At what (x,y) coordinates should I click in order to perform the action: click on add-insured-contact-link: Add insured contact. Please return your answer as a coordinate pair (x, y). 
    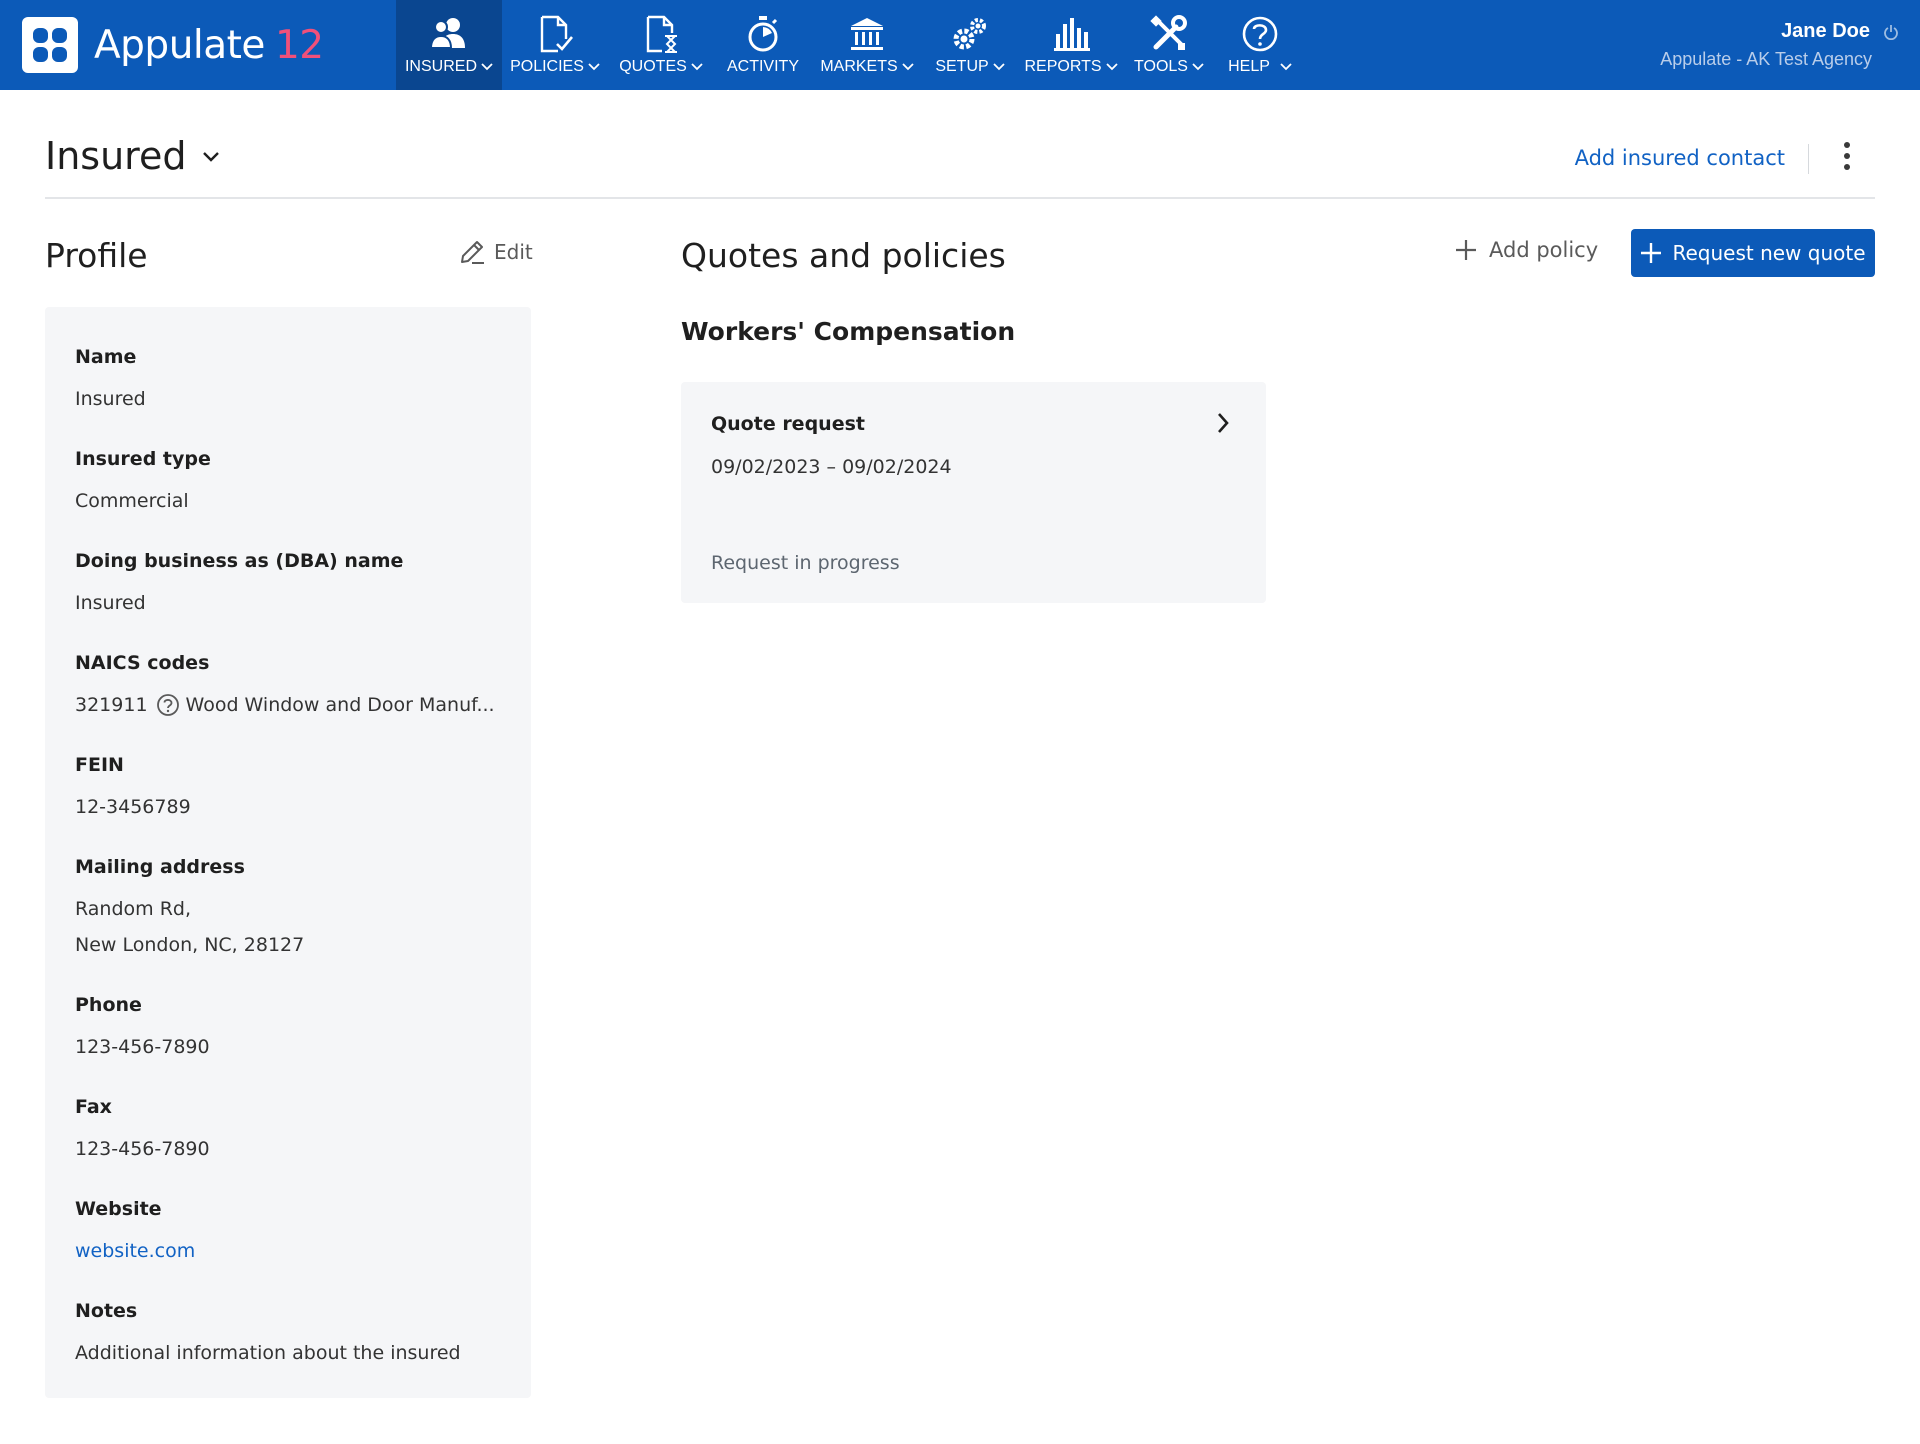
    Looking at the image, I should click on (1680, 158).